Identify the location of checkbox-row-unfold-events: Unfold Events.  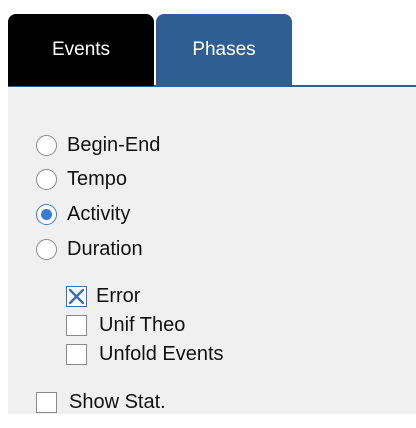
(145, 354).